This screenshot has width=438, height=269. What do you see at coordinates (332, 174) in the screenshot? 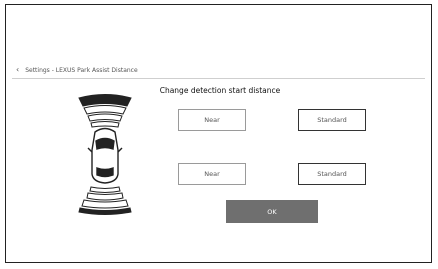
I see `rear-standard-button: Standard` at bounding box center [332, 174].